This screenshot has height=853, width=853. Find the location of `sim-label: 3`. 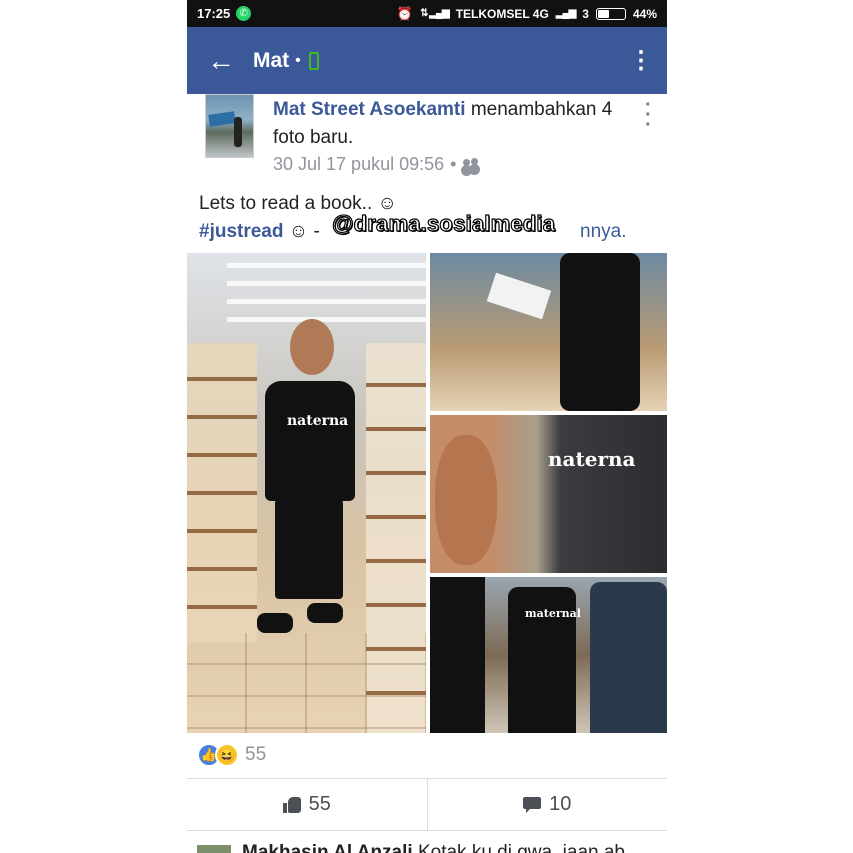

sim-label: 3 is located at coordinates (585, 13).